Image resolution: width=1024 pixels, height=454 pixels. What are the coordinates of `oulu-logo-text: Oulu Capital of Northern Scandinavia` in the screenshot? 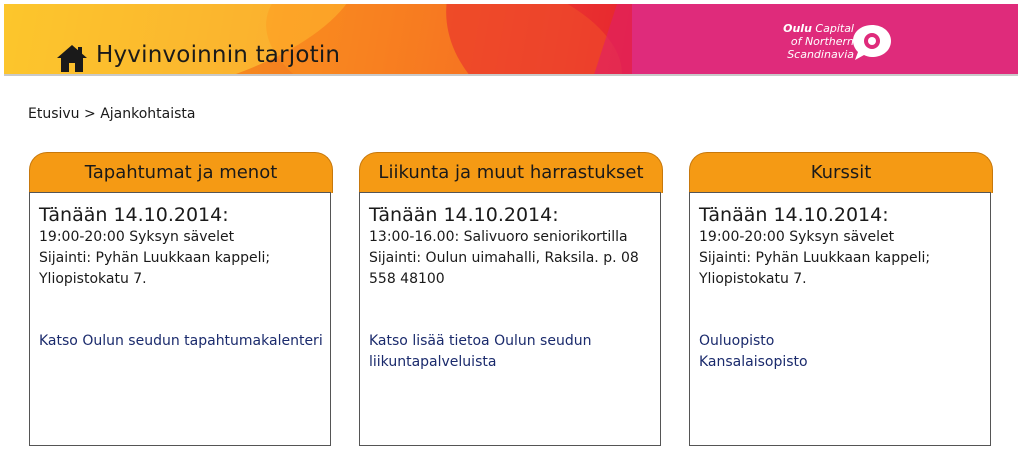 It's located at (809, 41).